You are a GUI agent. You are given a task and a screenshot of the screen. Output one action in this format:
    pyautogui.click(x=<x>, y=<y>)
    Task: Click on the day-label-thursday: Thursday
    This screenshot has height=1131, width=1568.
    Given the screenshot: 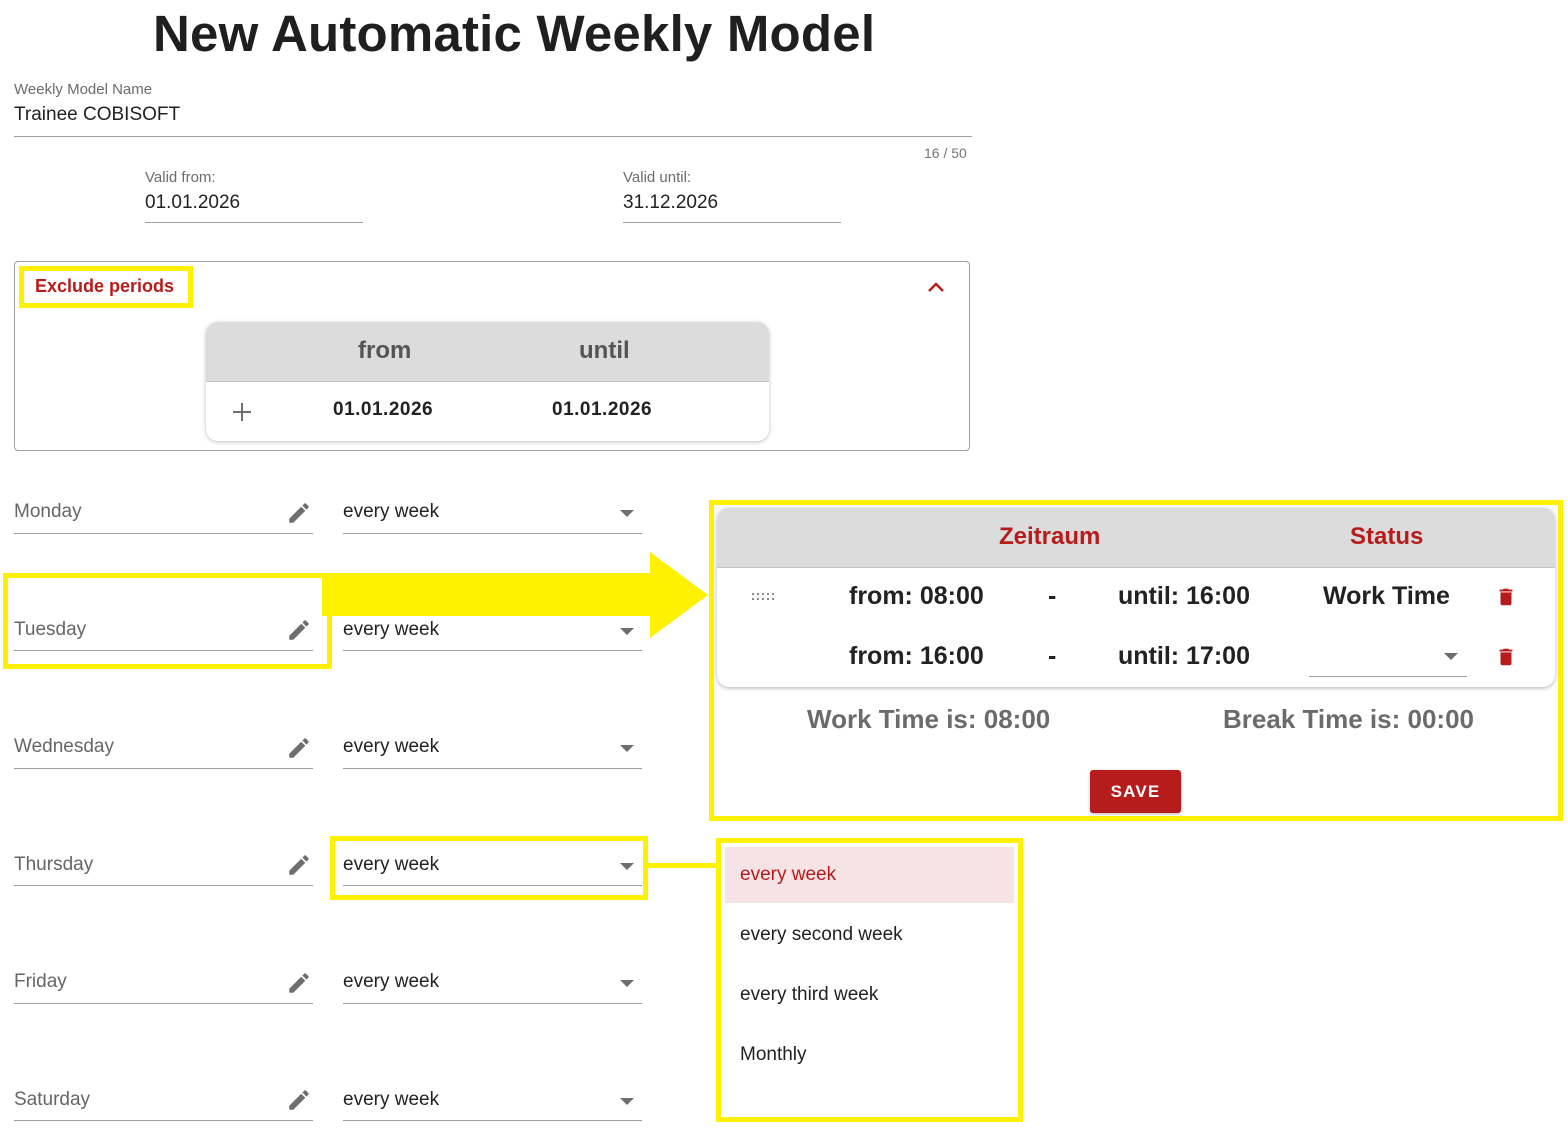 What is the action you would take?
    pyautogui.click(x=53, y=865)
    